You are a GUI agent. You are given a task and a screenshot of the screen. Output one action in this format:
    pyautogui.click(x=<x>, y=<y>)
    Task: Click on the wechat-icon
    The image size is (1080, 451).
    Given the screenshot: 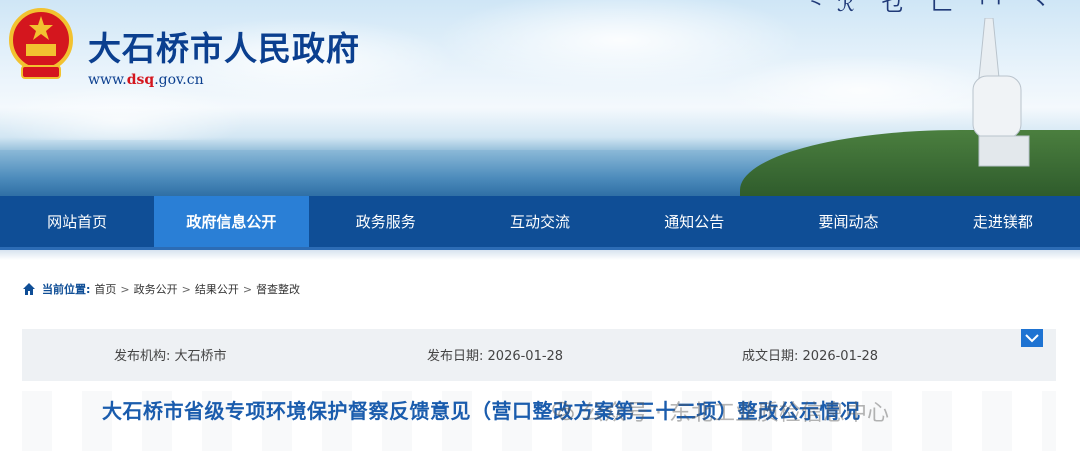 What is the action you would take?
    pyautogui.click(x=563, y=411)
    